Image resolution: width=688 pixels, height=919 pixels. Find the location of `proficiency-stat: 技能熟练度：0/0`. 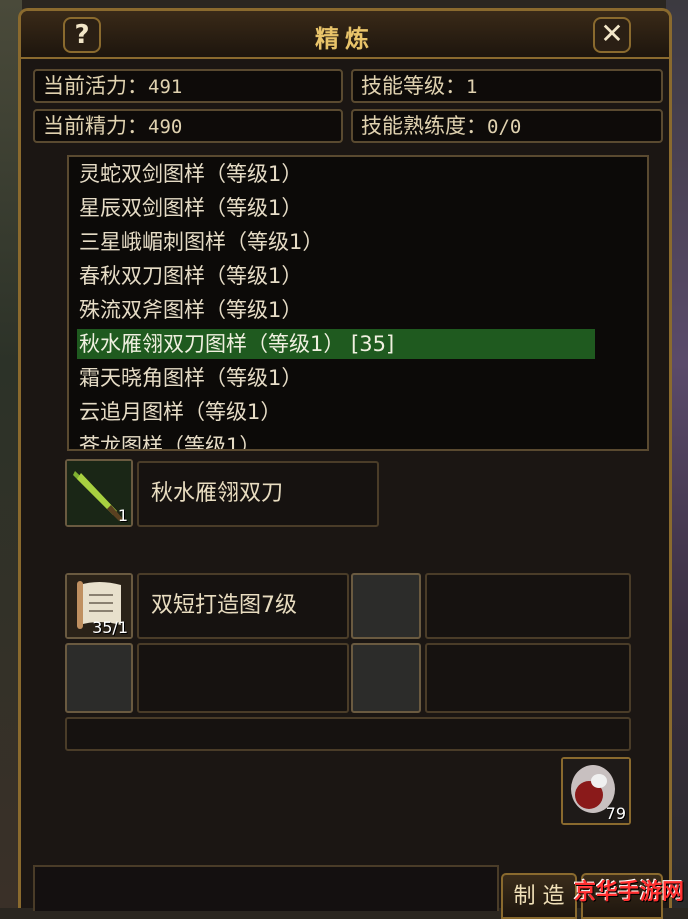

proficiency-stat: 技能熟练度：0/0 is located at coordinates (507, 126).